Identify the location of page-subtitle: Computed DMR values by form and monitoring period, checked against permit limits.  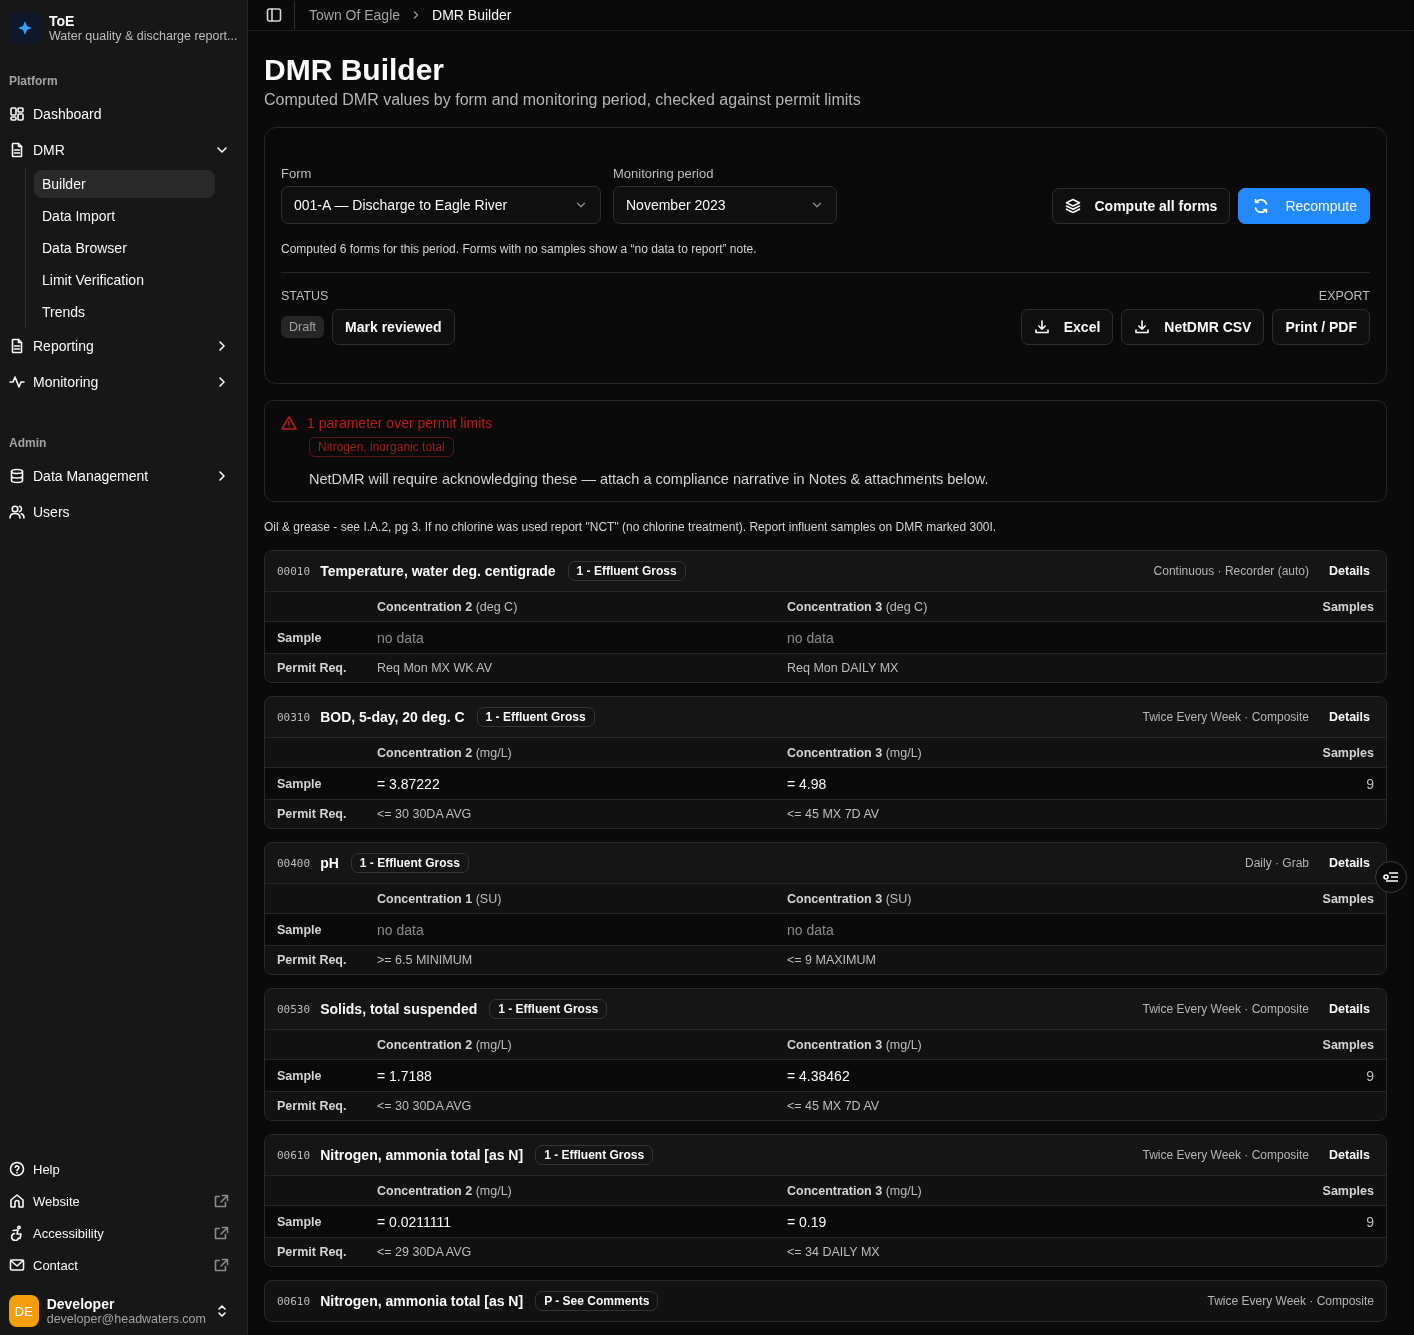
(563, 100).